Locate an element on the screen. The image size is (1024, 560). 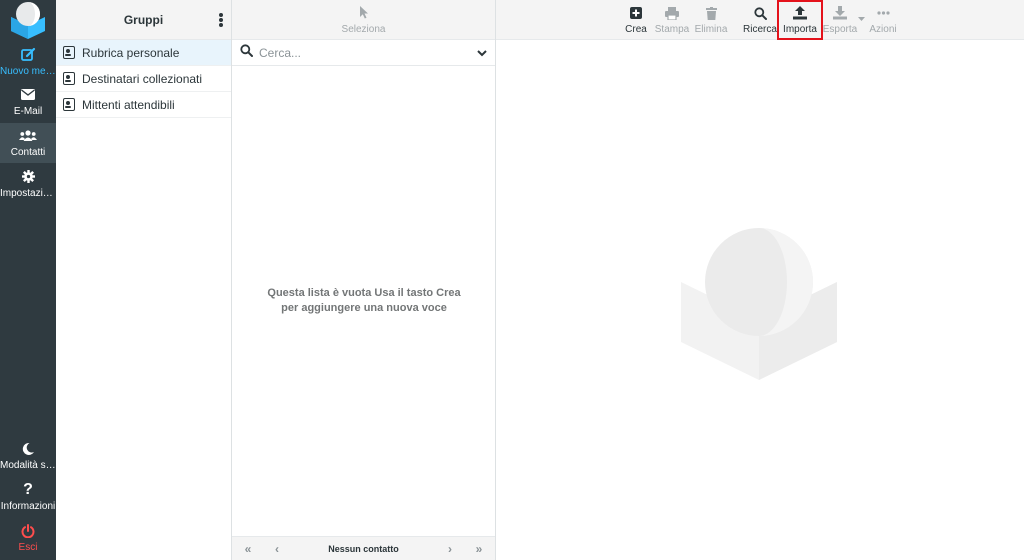
contact-count: Nessun contatto is located at coordinates (363, 548).